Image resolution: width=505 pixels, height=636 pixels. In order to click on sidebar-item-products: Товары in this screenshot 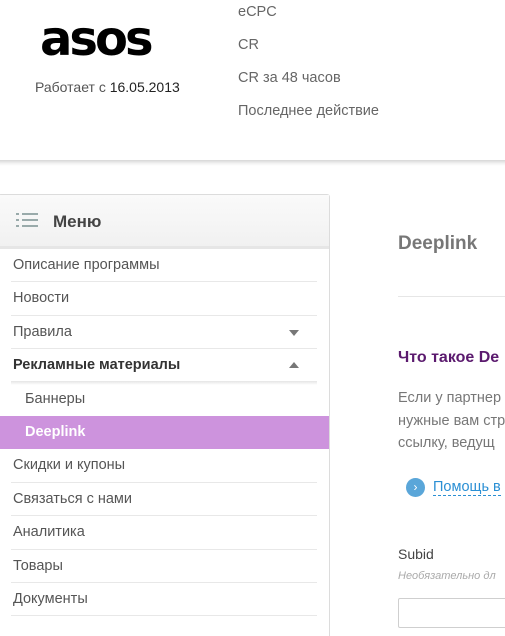, I will do `click(164, 566)`.